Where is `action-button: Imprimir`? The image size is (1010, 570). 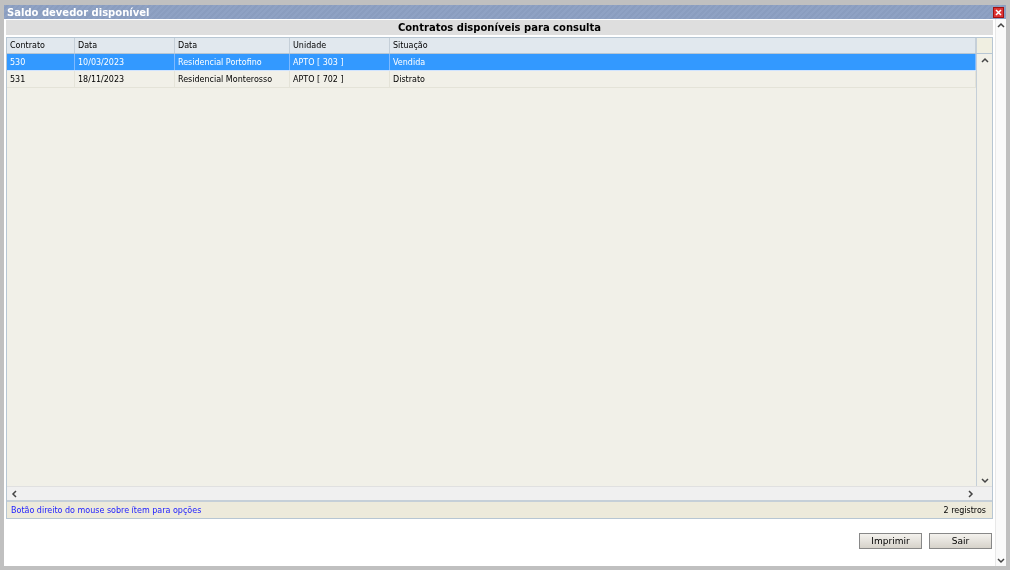 action-button: Imprimir is located at coordinates (890, 541).